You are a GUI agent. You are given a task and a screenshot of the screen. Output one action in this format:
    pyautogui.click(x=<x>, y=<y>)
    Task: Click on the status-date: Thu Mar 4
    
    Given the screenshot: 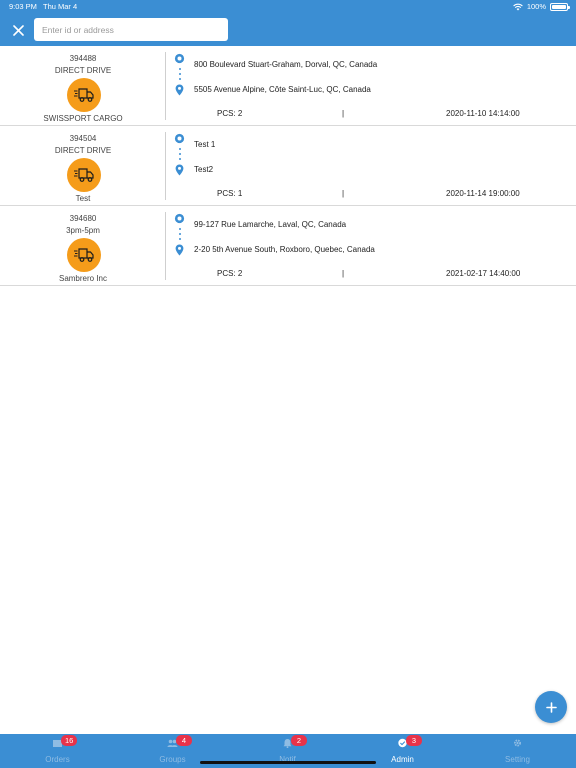 What is the action you would take?
    pyautogui.click(x=60, y=6)
    